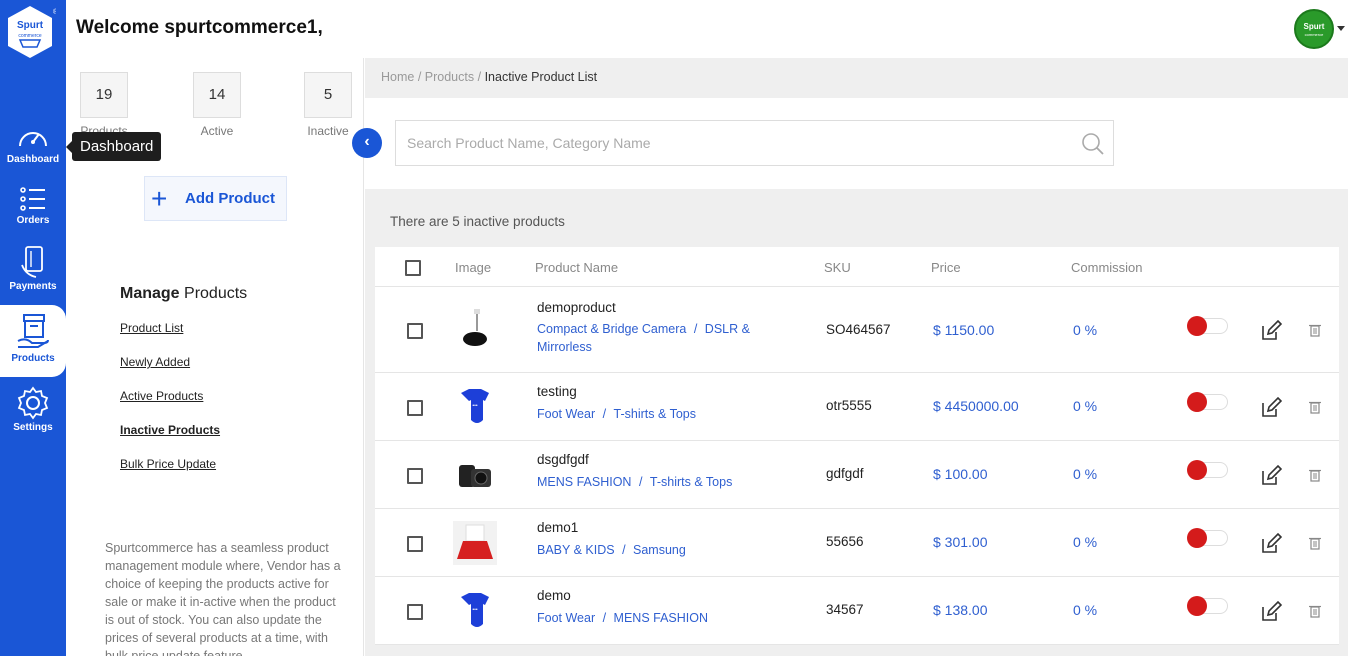 Image resolution: width=1348 pixels, height=656 pixels. Describe the element at coordinates (397, 77) in the screenshot. I see `breadcrumb-home: Home` at that location.